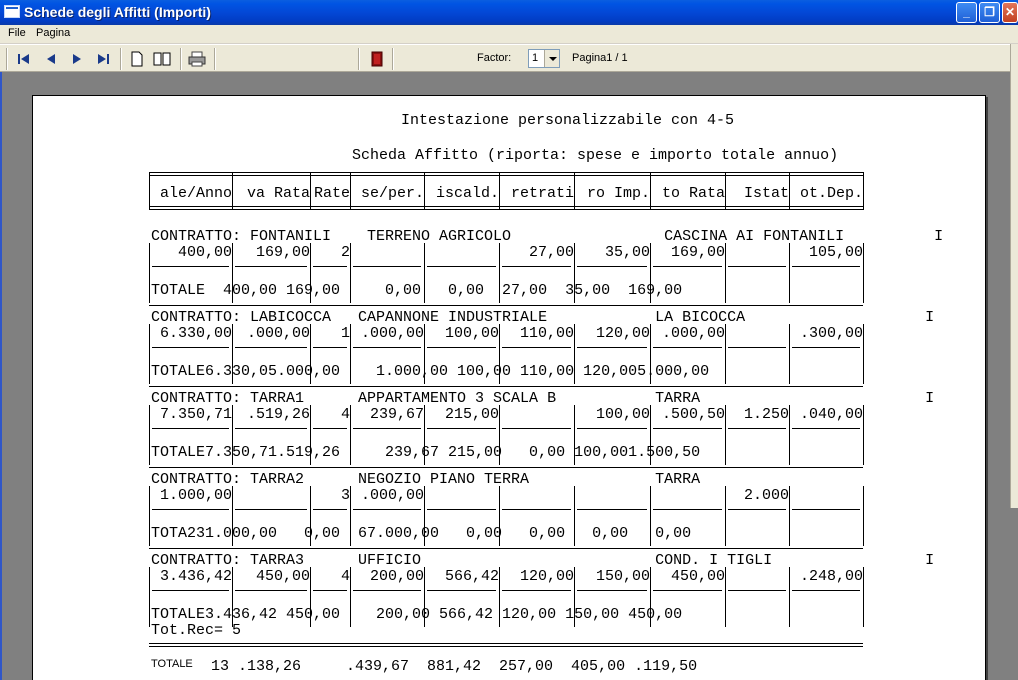 The image size is (1018, 680). I want to click on app-icon, so click(12, 11).